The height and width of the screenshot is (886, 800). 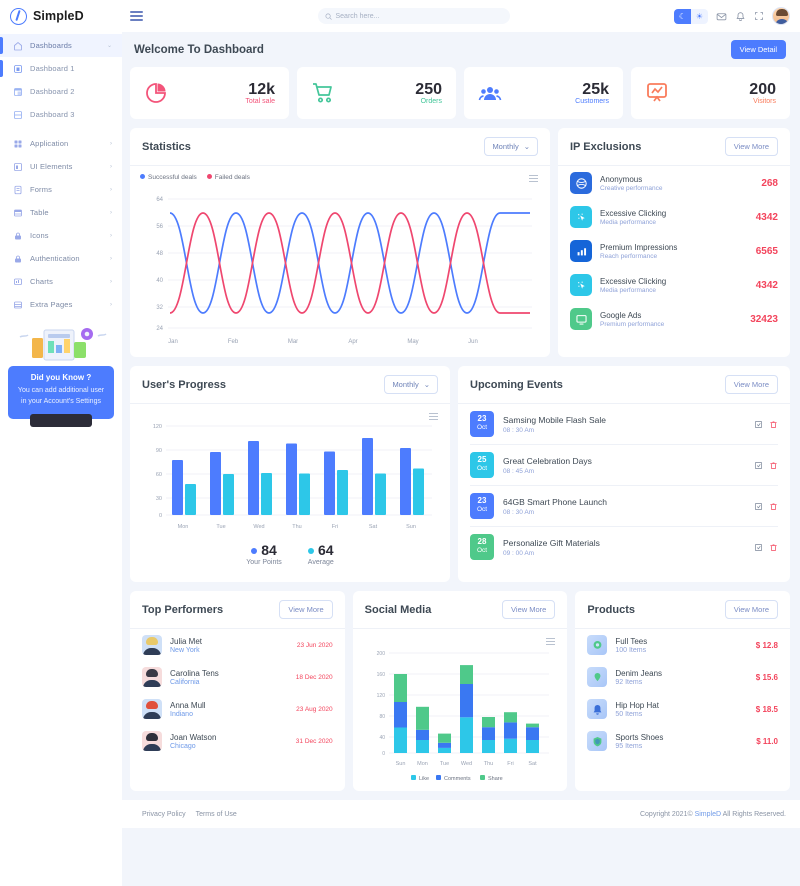 What do you see at coordinates (639, 737) in the screenshot?
I see `product-name: Sports Shoes` at bounding box center [639, 737].